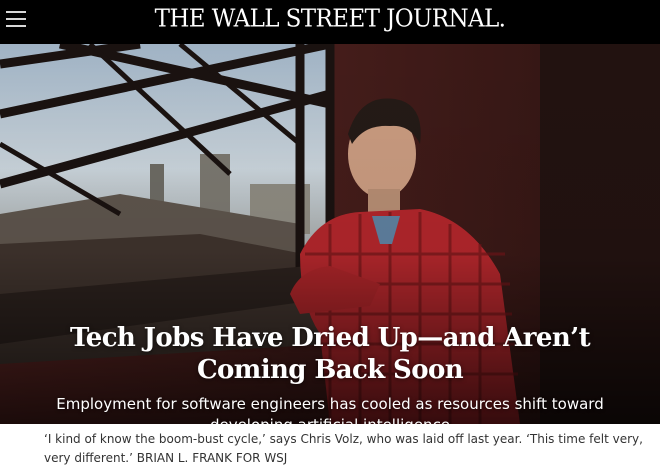  Describe the element at coordinates (212, 458) in the screenshot. I see `photo-credit: BRIAN L. FRANK FOR WSJ` at that location.